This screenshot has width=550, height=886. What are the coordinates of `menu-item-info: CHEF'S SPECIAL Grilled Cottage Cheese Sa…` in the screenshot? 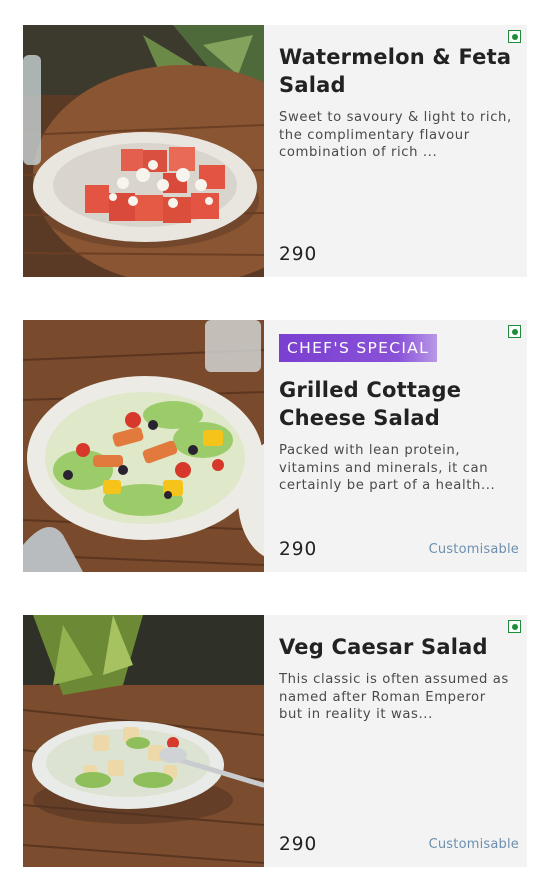 It's located at (395, 446).